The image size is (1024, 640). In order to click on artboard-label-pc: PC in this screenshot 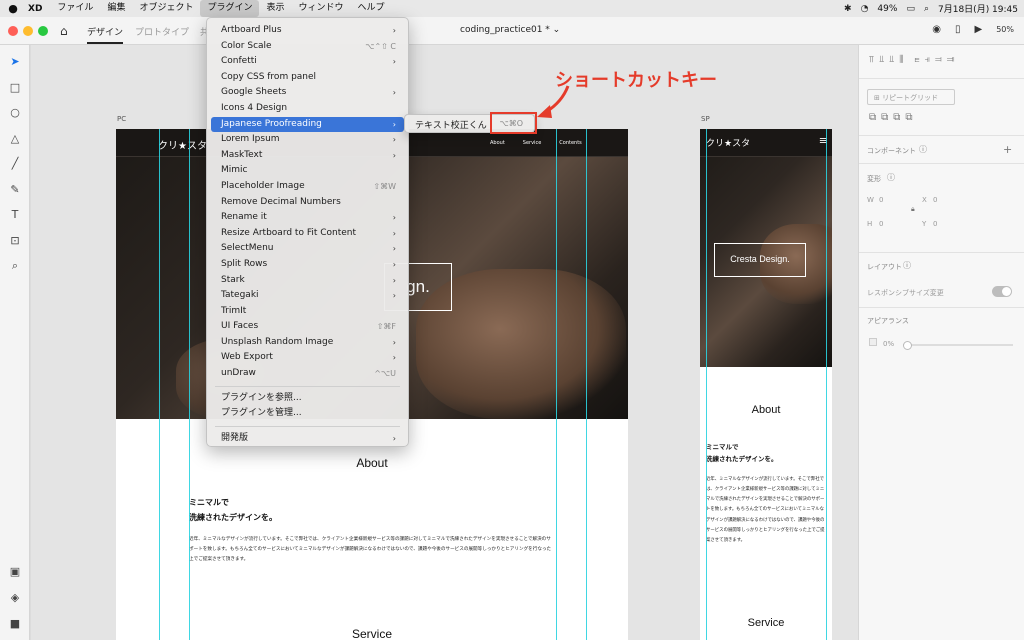, I will do `click(121, 119)`.